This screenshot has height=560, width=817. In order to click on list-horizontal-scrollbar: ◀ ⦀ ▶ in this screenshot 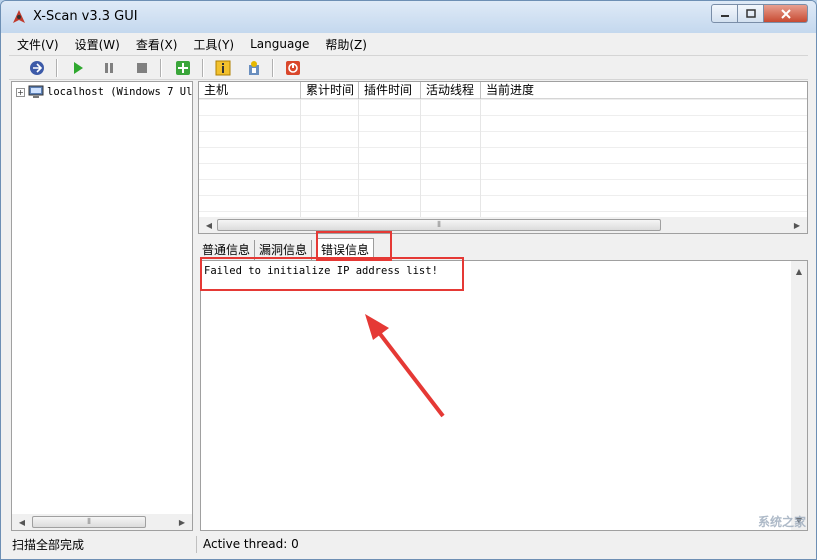, I will do `click(503, 225)`.